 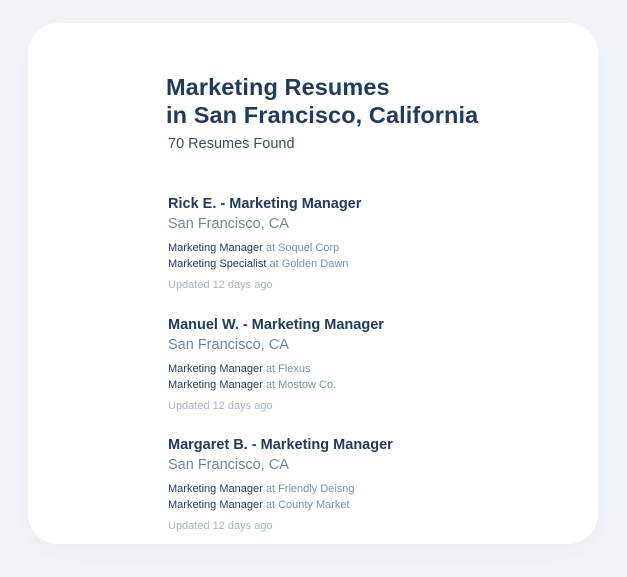 What do you see at coordinates (302, 248) in the screenshot?
I see `job-company: at Soquel Corp` at bounding box center [302, 248].